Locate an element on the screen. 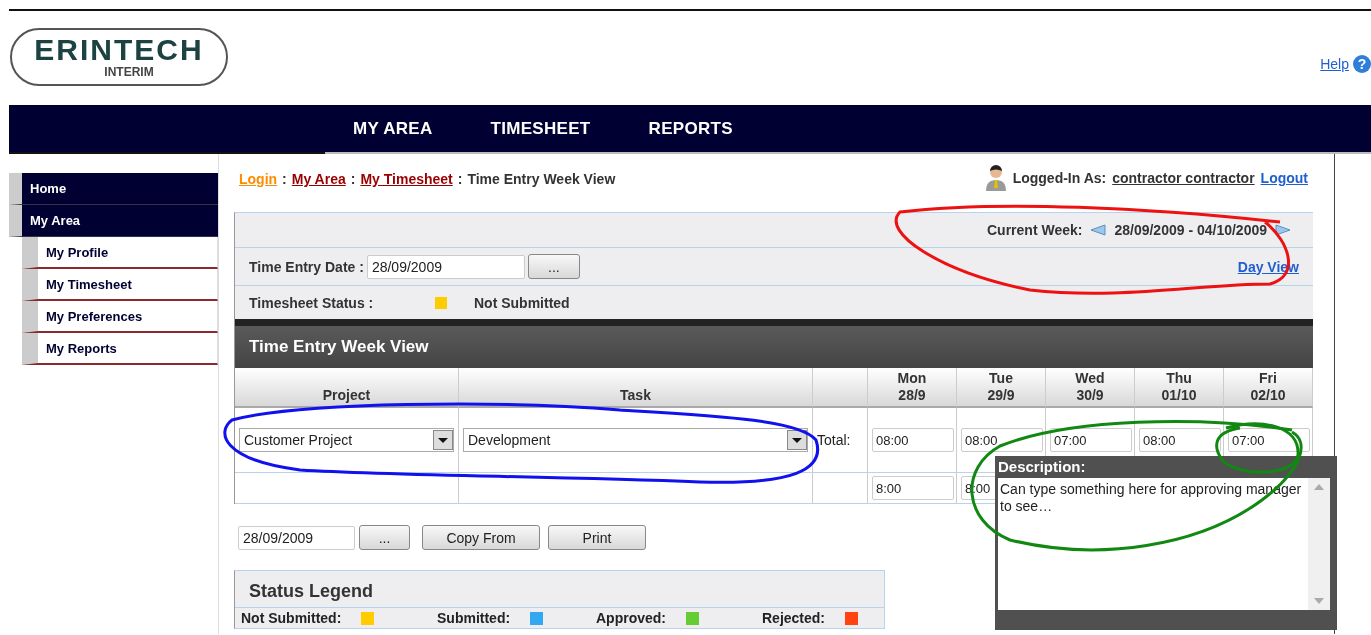  column-header: Project is located at coordinates (347, 388).